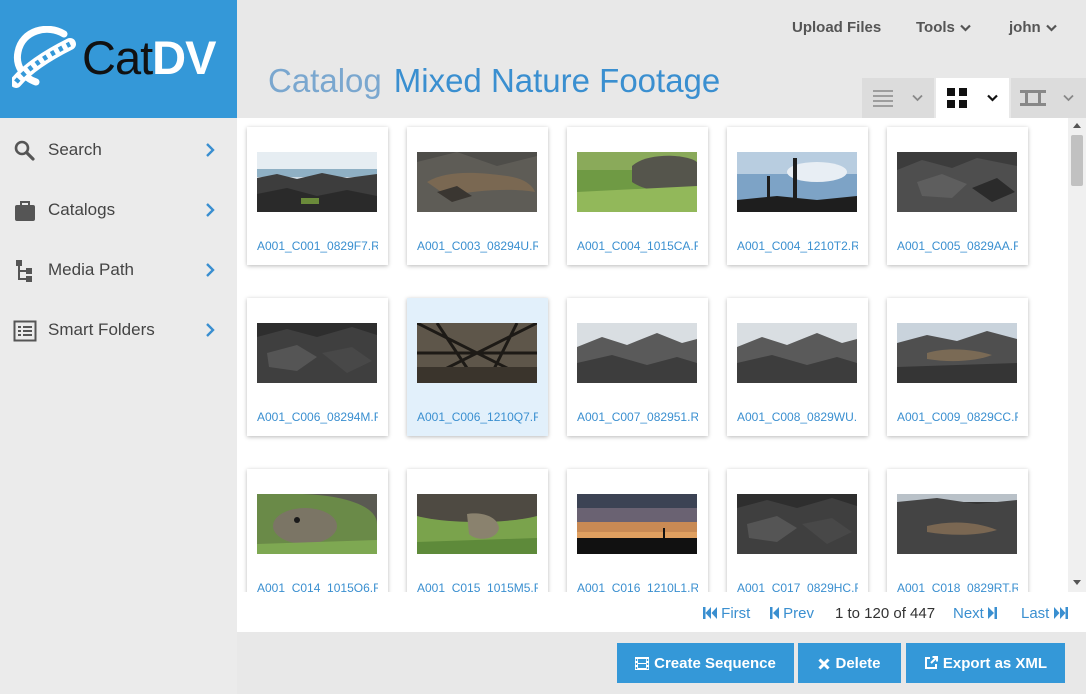 The image size is (1086, 694). I want to click on page-range: 1 to 120 of 447, so click(885, 613).